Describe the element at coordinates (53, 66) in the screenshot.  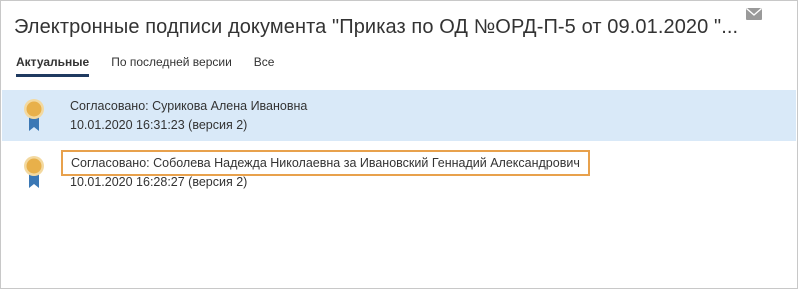
I see `tab-actual: Актуальные` at that location.